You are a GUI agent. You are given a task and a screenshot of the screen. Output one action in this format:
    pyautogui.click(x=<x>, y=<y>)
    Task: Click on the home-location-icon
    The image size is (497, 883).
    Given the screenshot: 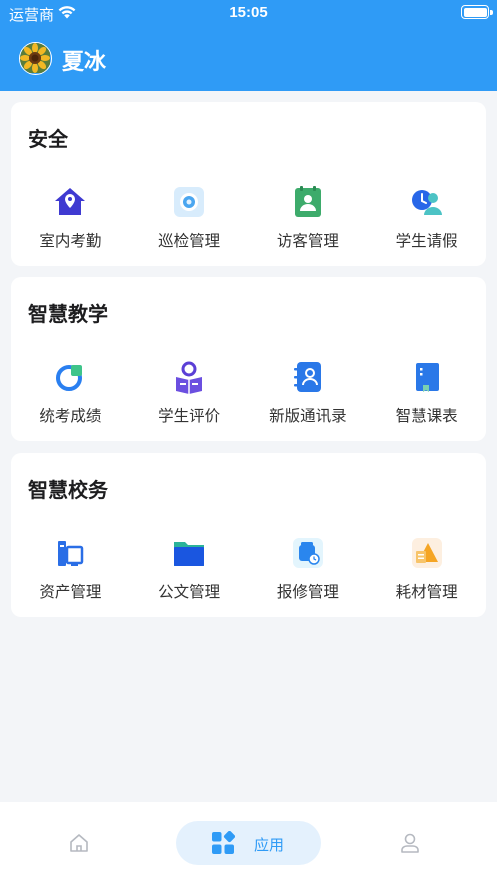 What is the action you would take?
    pyautogui.click(x=70, y=201)
    